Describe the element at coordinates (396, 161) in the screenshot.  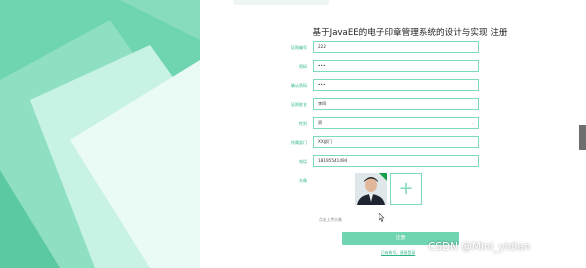
I see `phone-input: 18195541494` at that location.